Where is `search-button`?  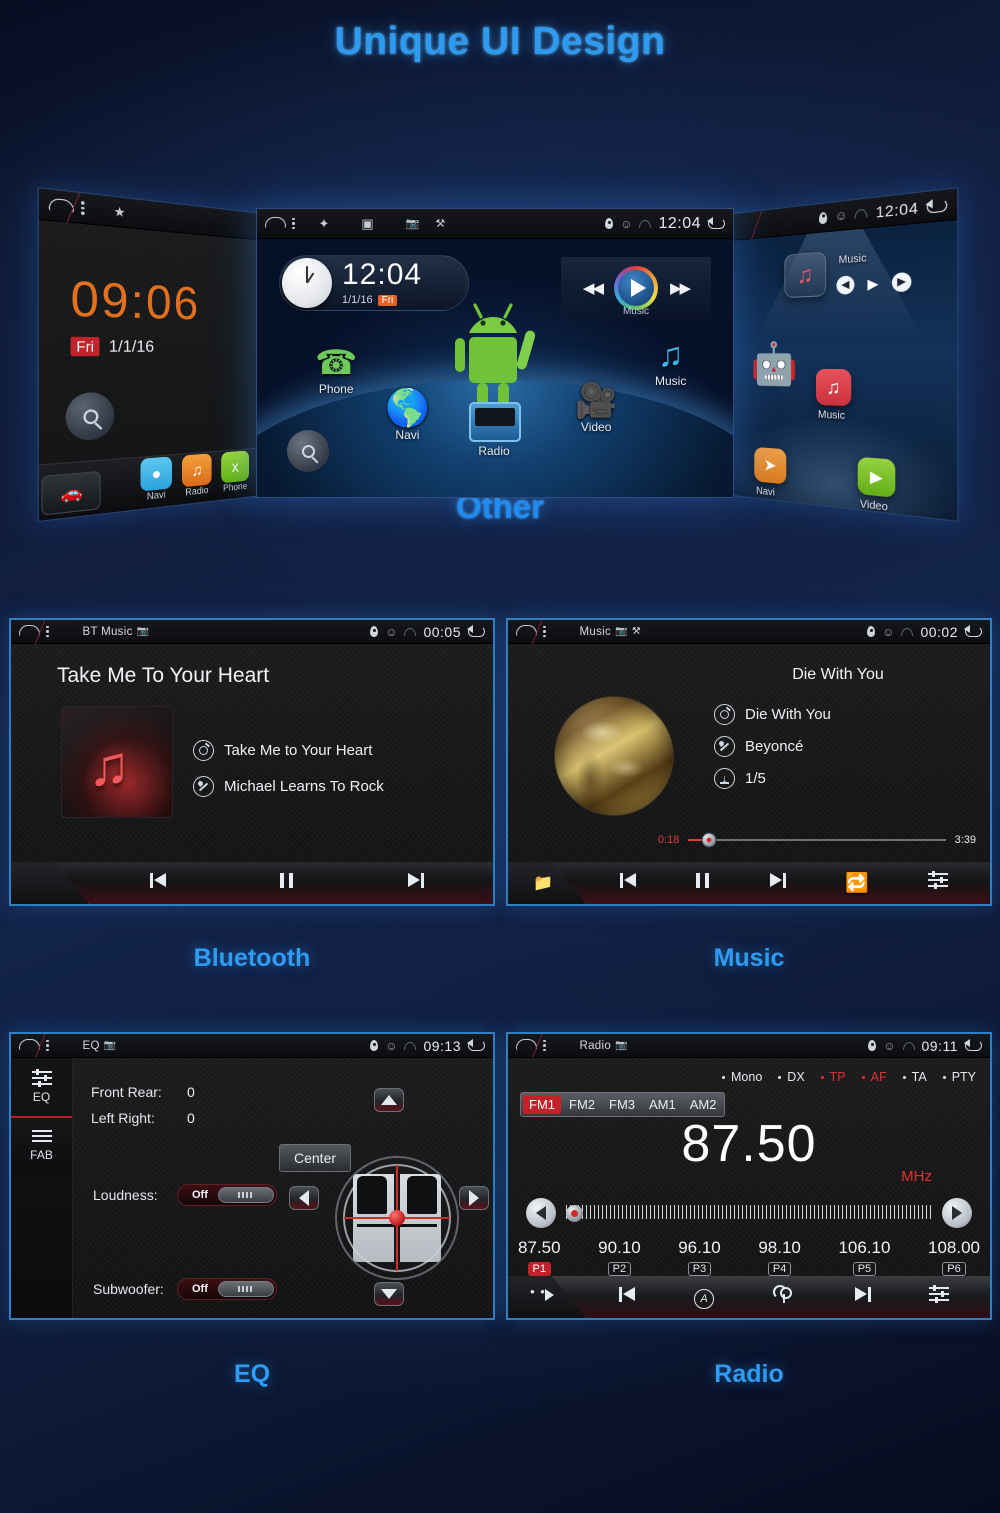 search-button is located at coordinates (90, 416).